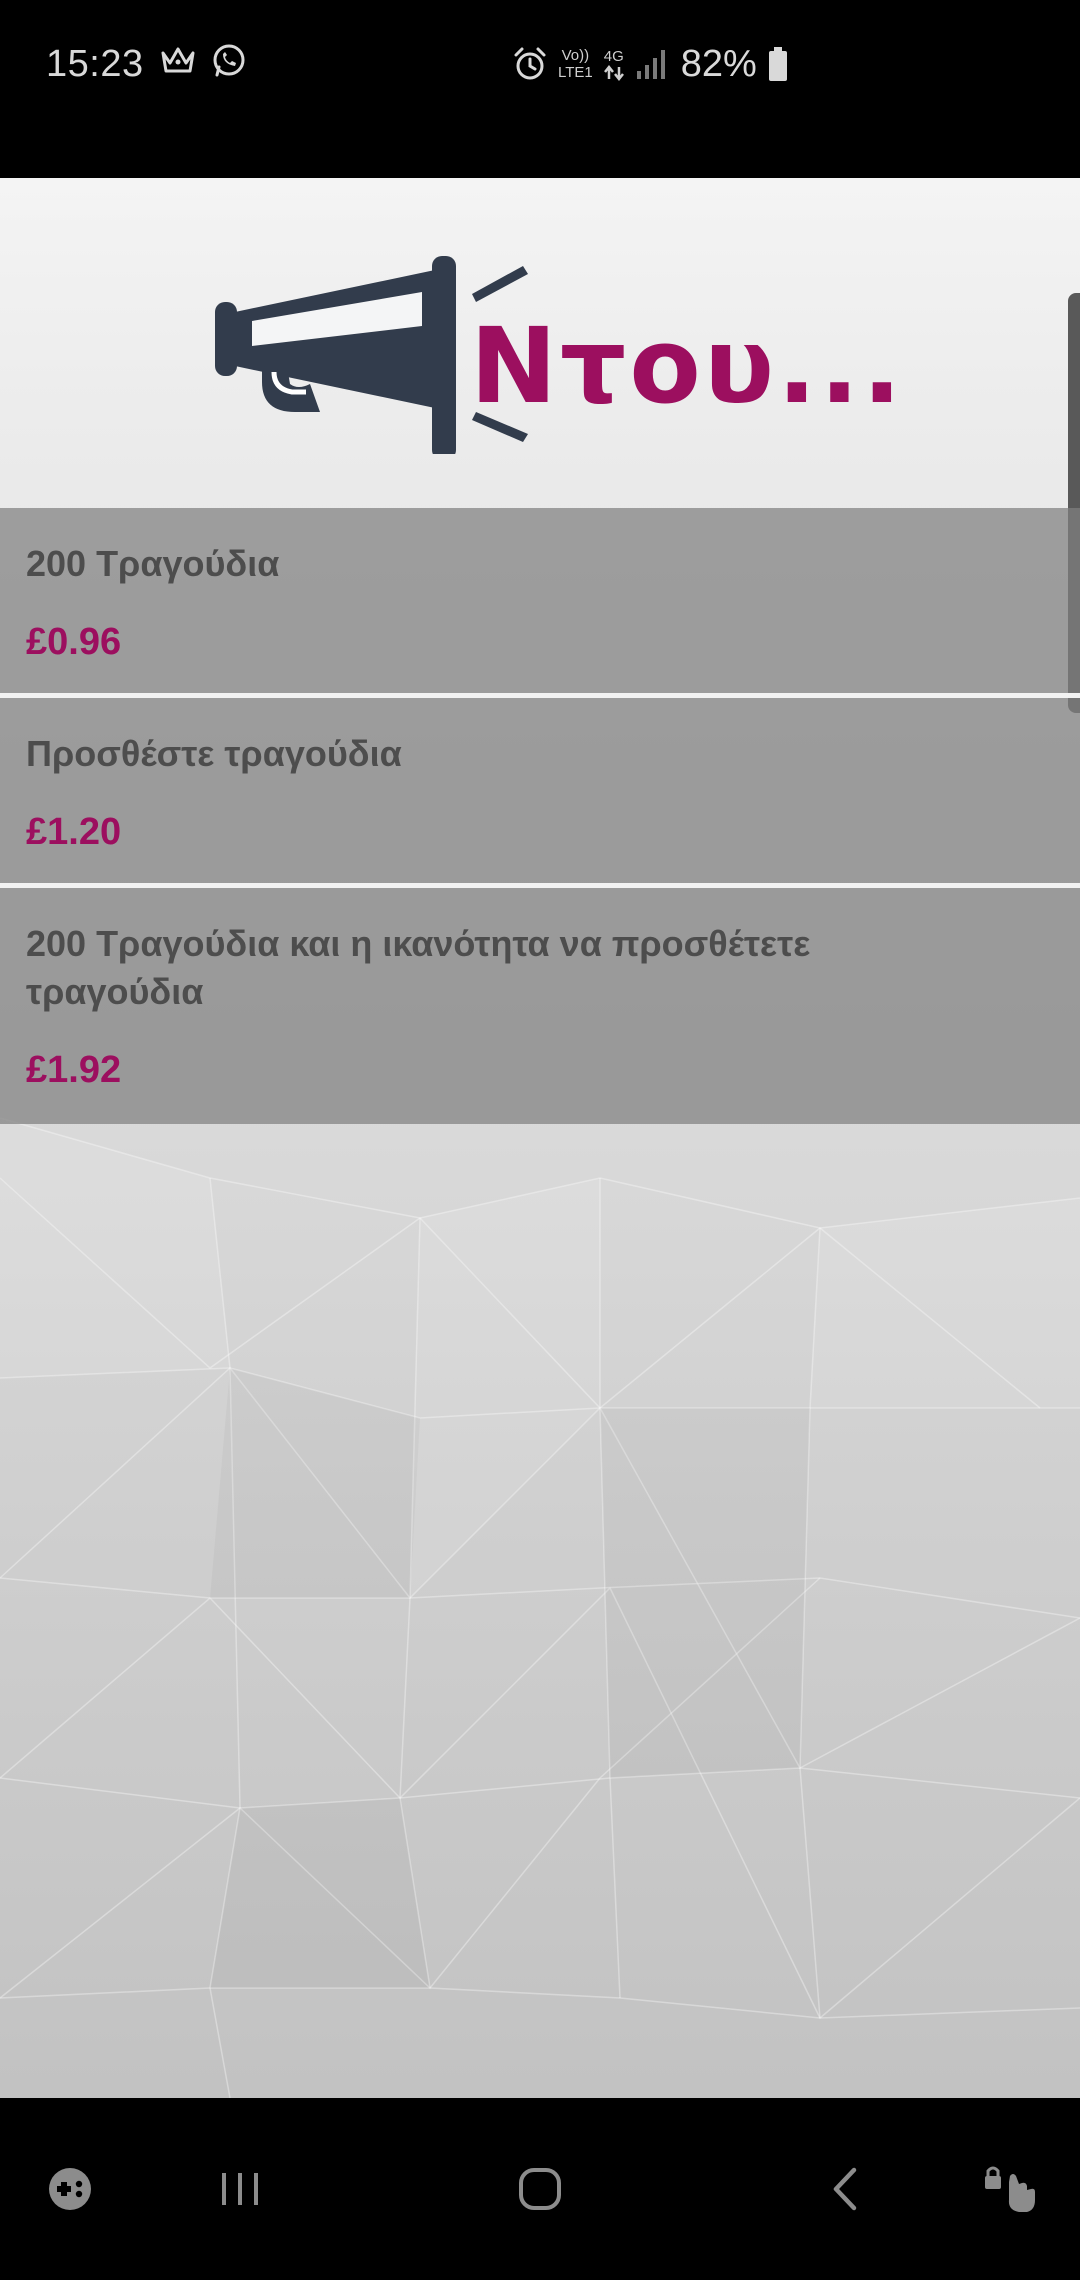 The width and height of the screenshot is (1080, 2280). What do you see at coordinates (214, 753) in the screenshot?
I see `product-title: Προσθέστε τραγούδια` at bounding box center [214, 753].